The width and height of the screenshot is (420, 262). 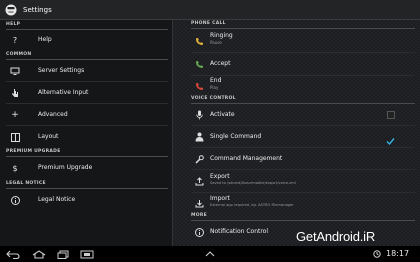 I want to click on import-icon, so click(x=199, y=203).